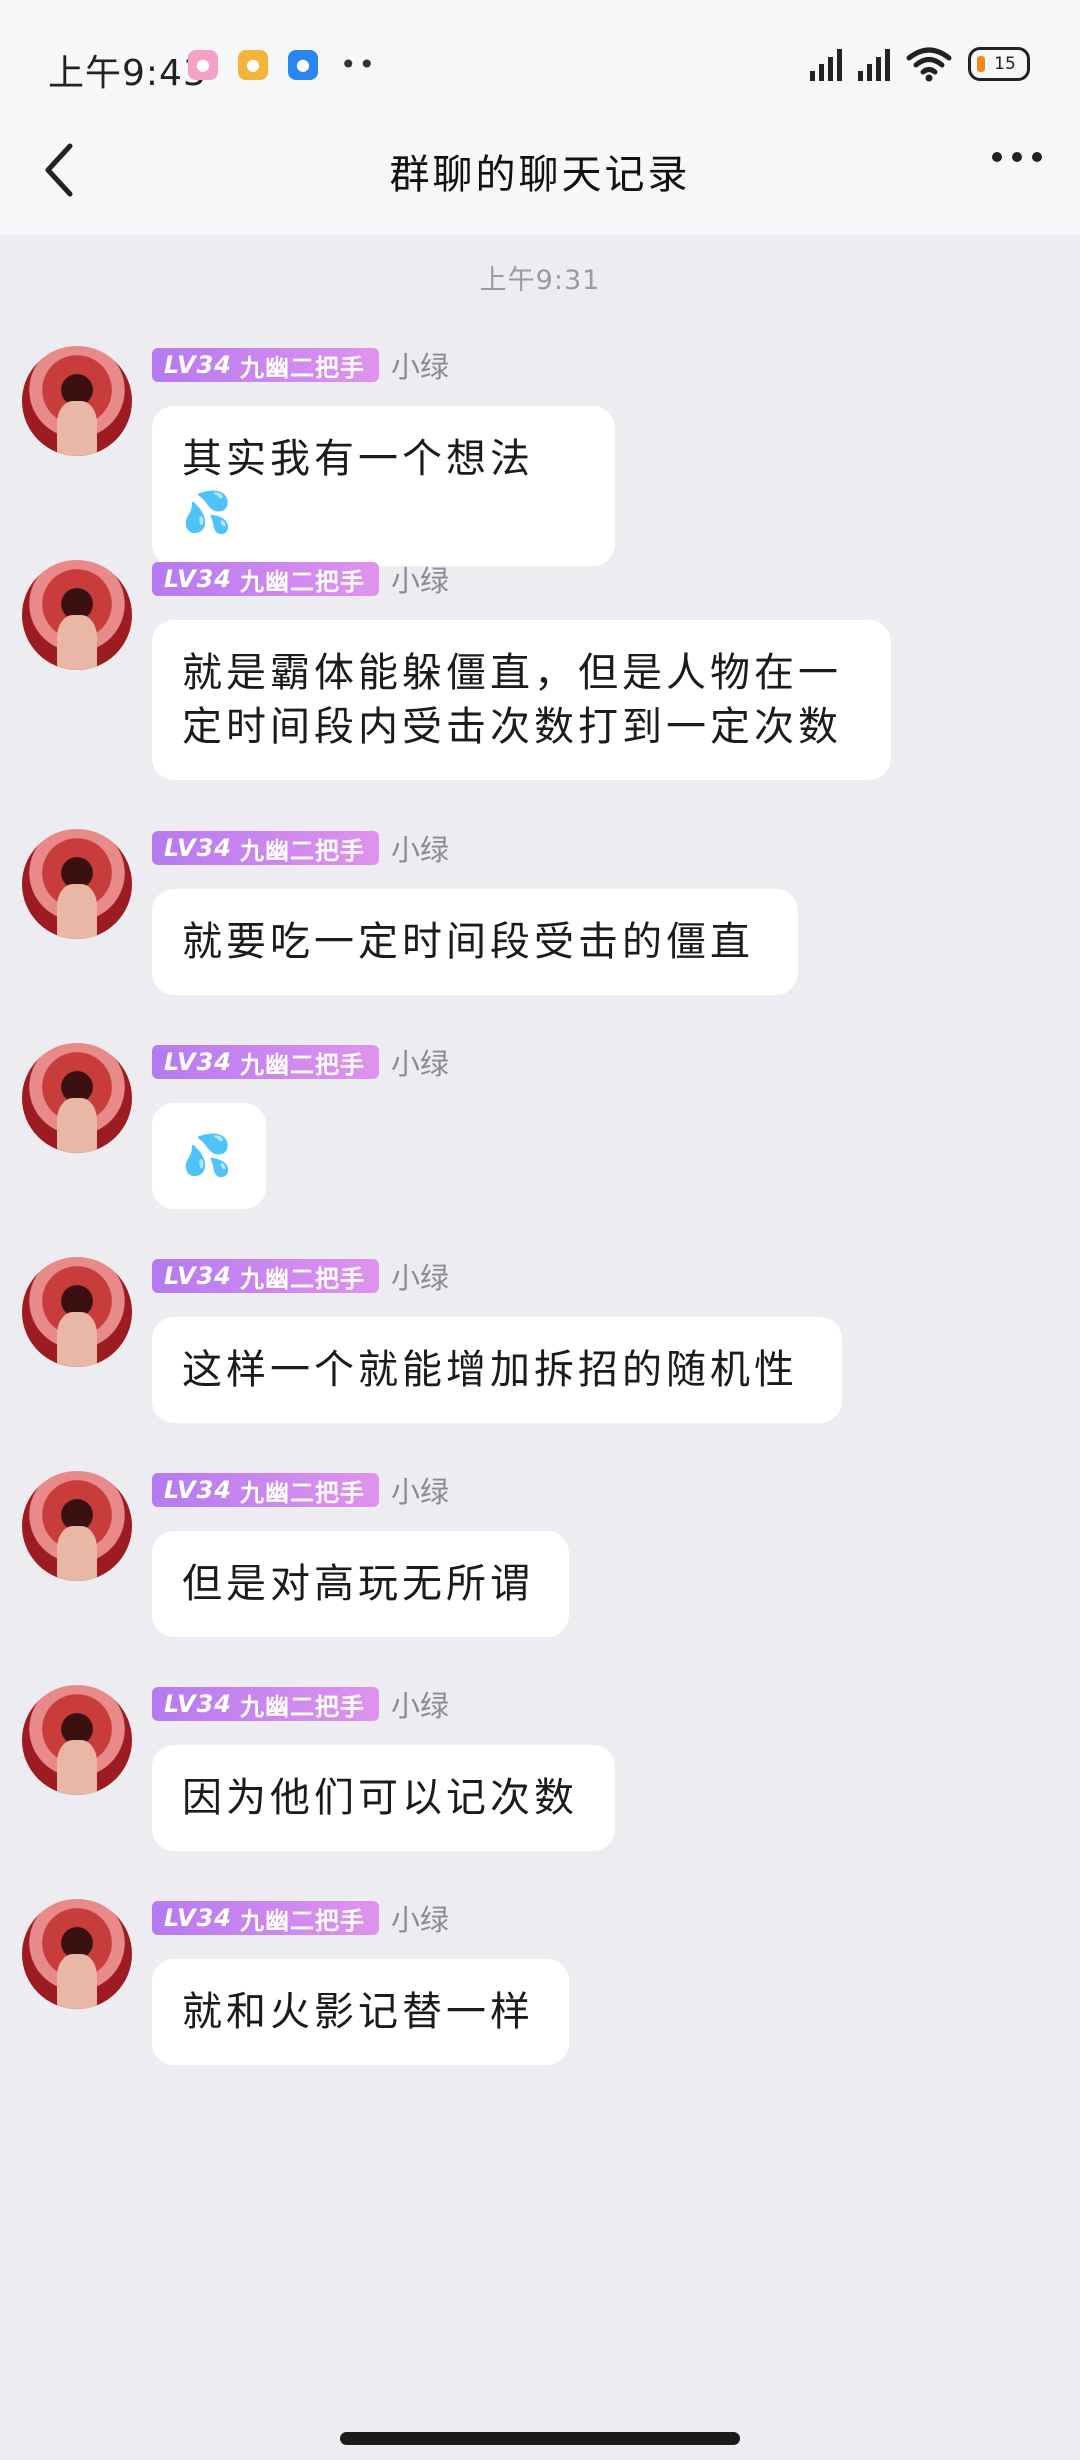 This screenshot has width=1080, height=2460. Describe the element at coordinates (209, 1156) in the screenshot. I see `message-bubble: 💦` at that location.